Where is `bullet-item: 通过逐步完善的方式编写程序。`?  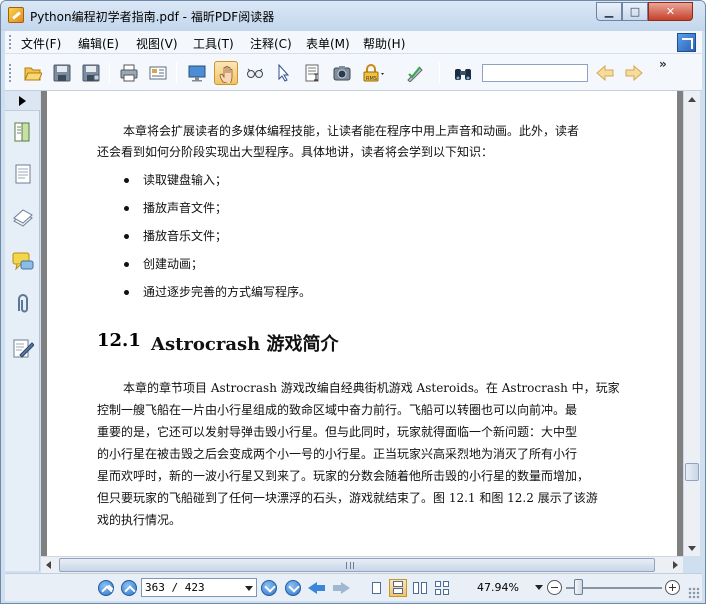
bullet-item: 通过逐步完善的方式编写程序。 is located at coordinates (227, 292).